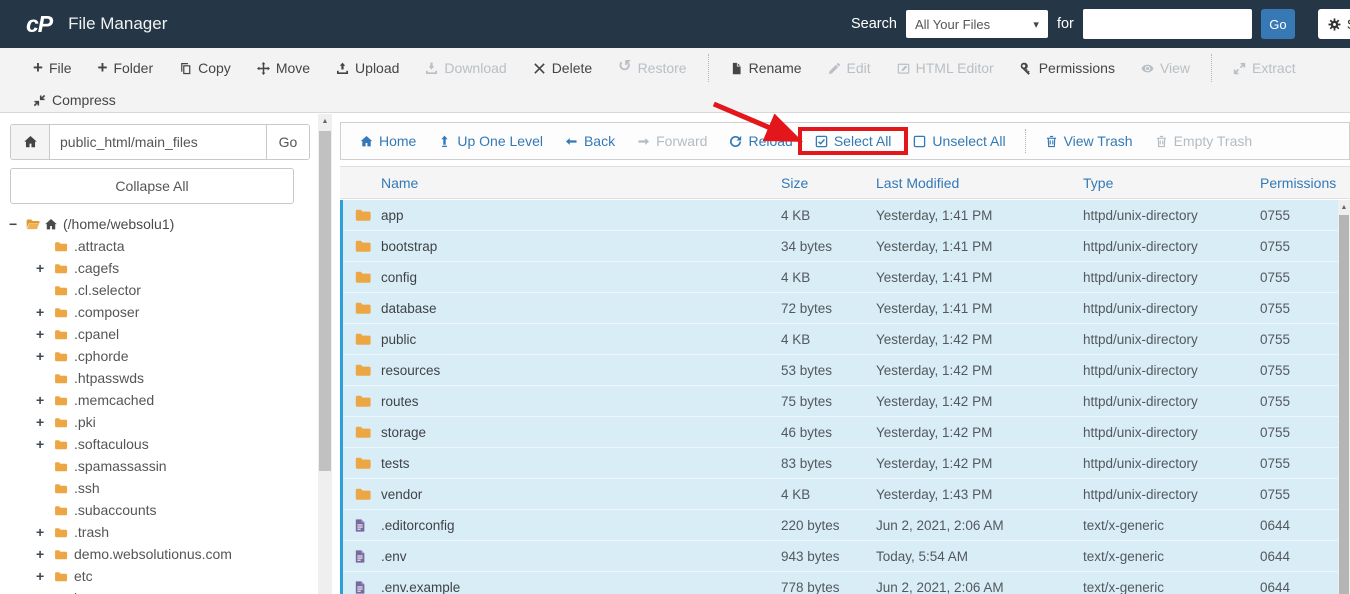  I want to click on tree-item-composer: + .composer, so click(159, 312).